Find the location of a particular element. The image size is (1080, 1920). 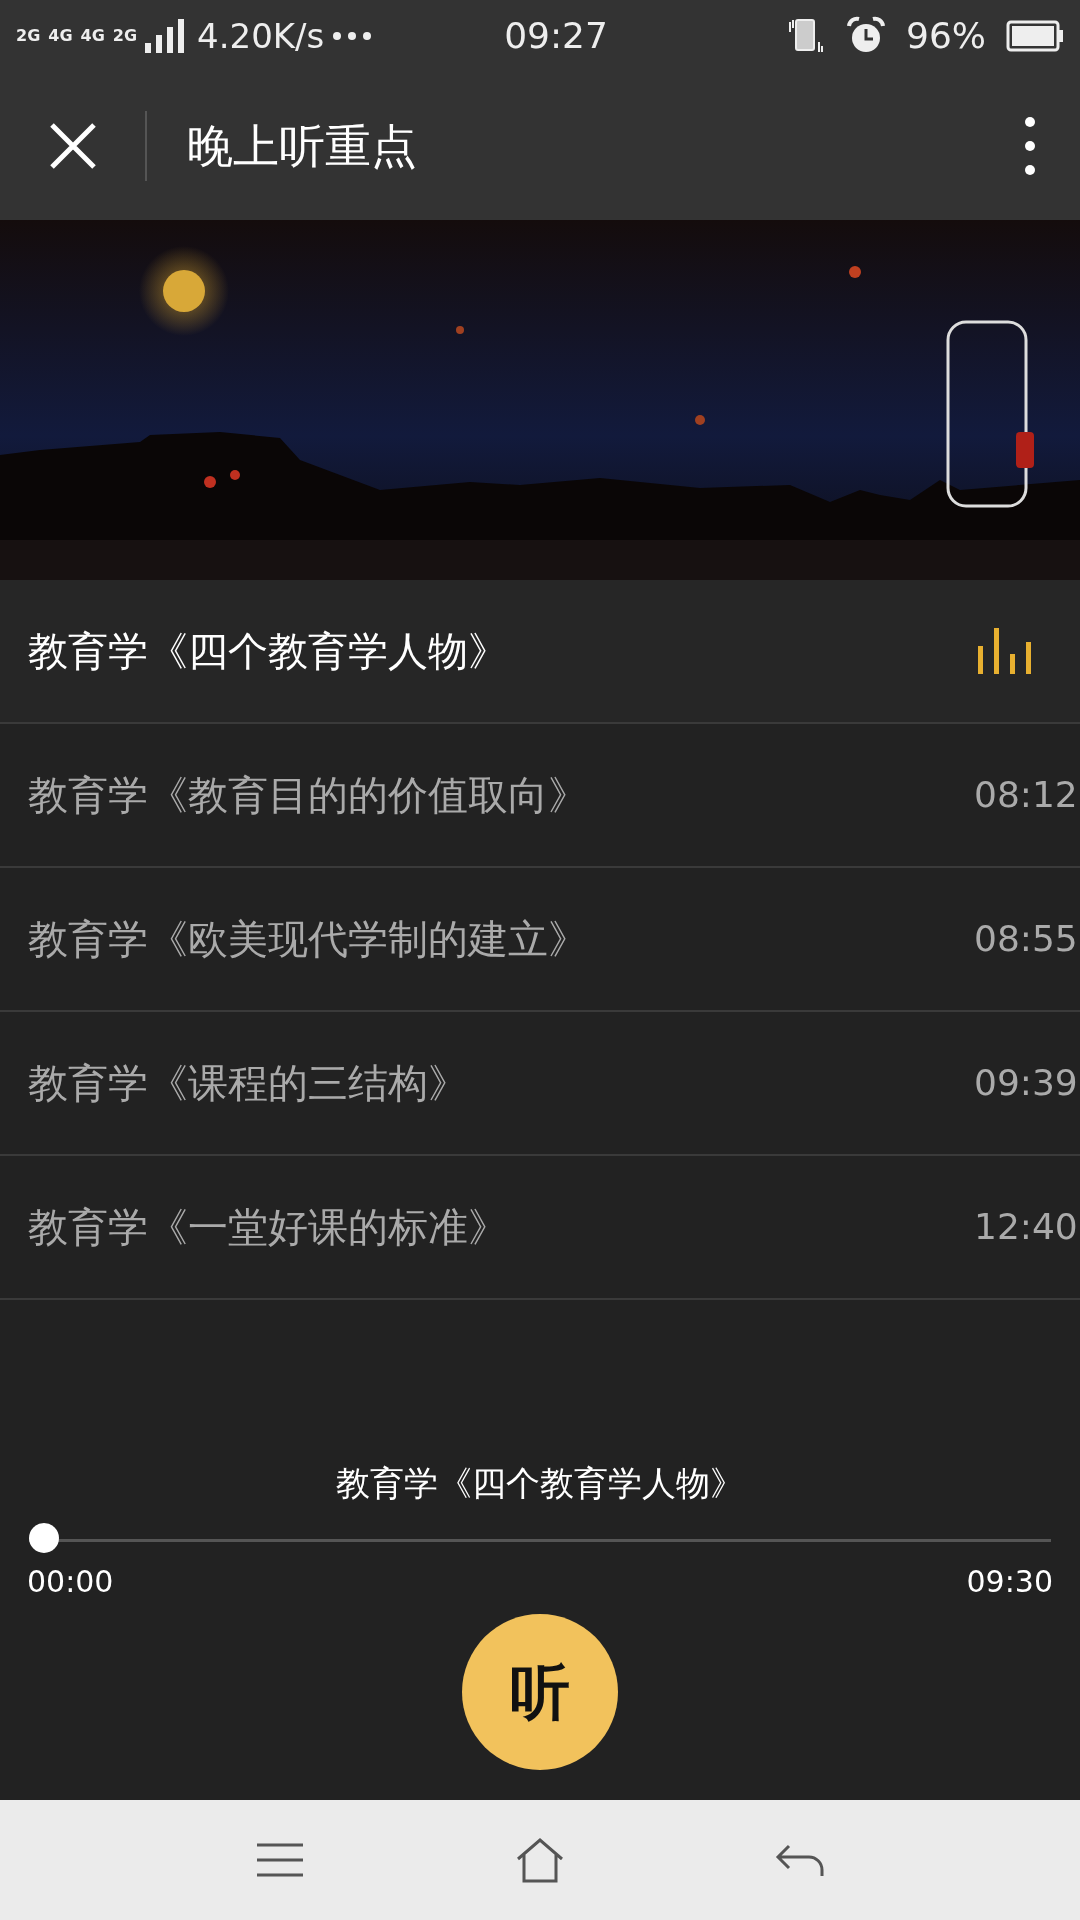

listen-button: 听 is located at coordinates (540, 1692).